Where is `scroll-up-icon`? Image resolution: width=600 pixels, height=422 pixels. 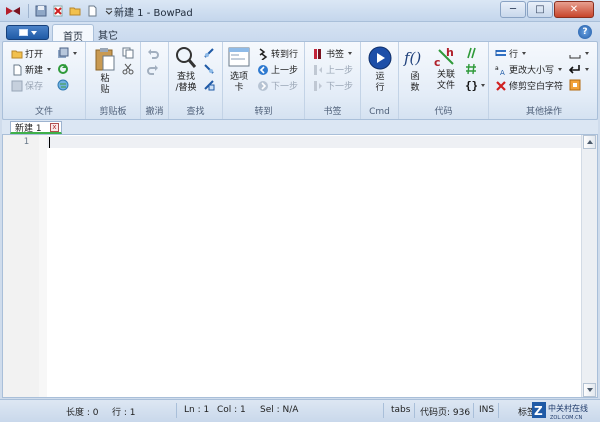 scroll-up-icon is located at coordinates (589, 142).